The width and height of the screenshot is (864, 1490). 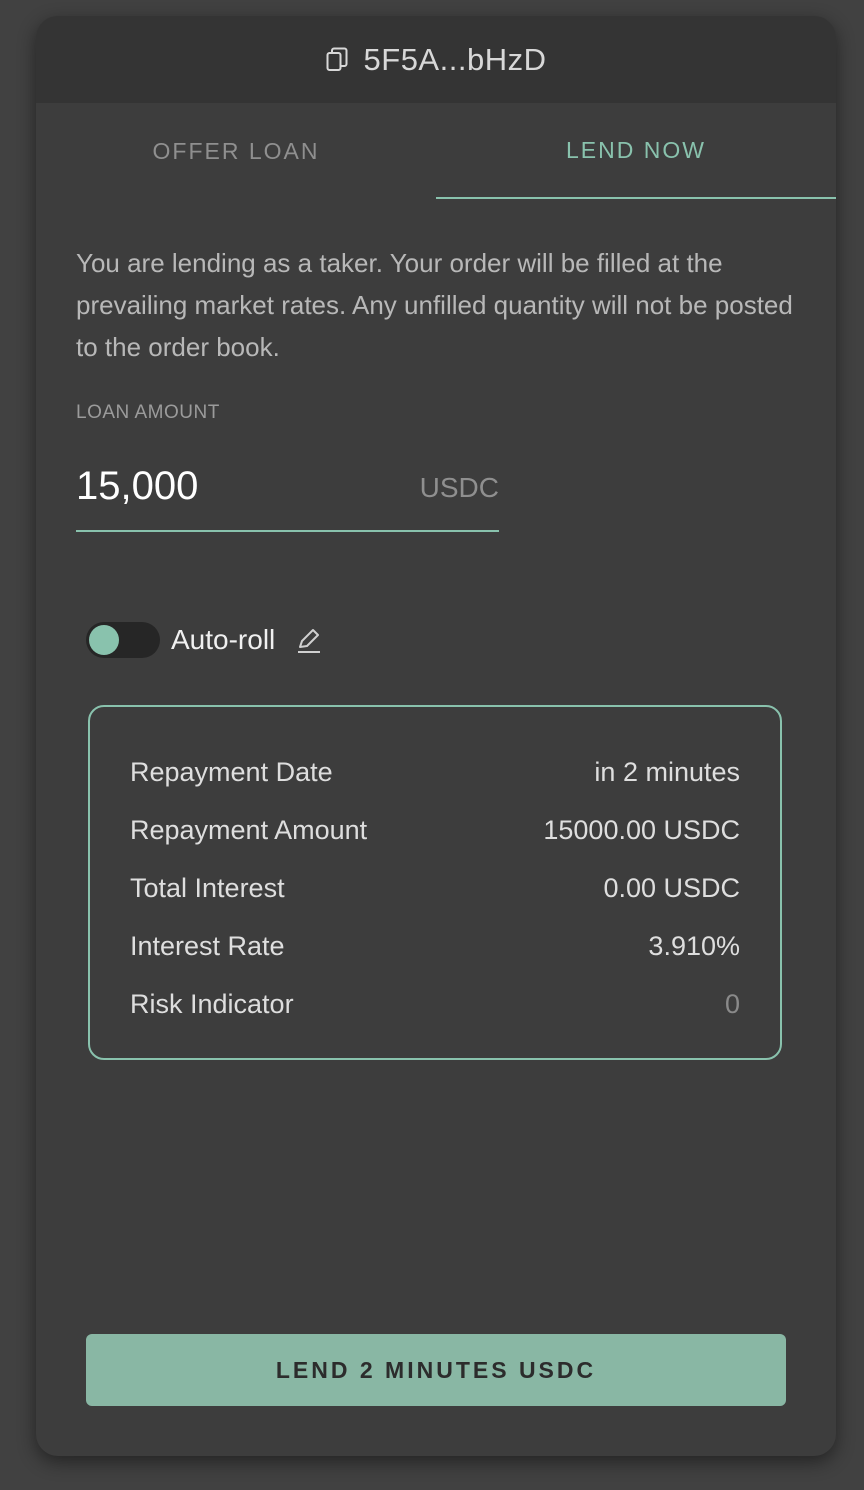 What do you see at coordinates (455, 60) in the screenshot?
I see `wallet-address: 5F5A...bHzD` at bounding box center [455, 60].